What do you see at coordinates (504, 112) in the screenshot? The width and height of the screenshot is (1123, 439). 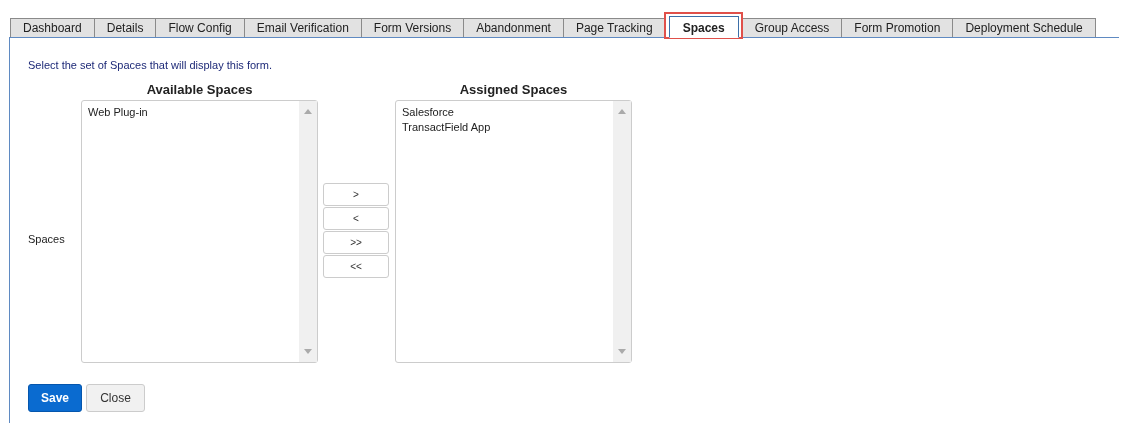 I see `list-item: Salesforce` at bounding box center [504, 112].